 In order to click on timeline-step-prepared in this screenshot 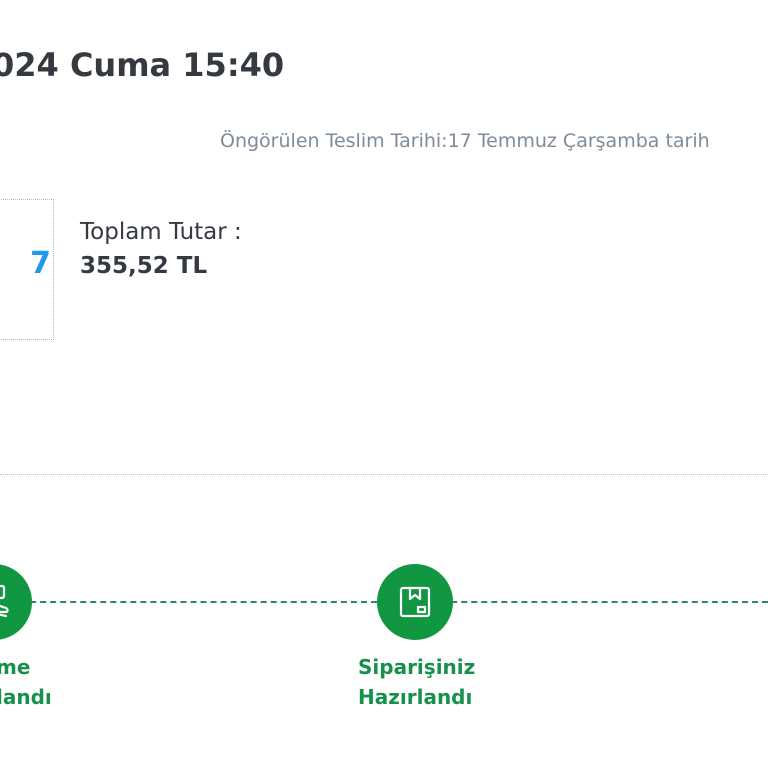, I will do `click(415, 602)`.